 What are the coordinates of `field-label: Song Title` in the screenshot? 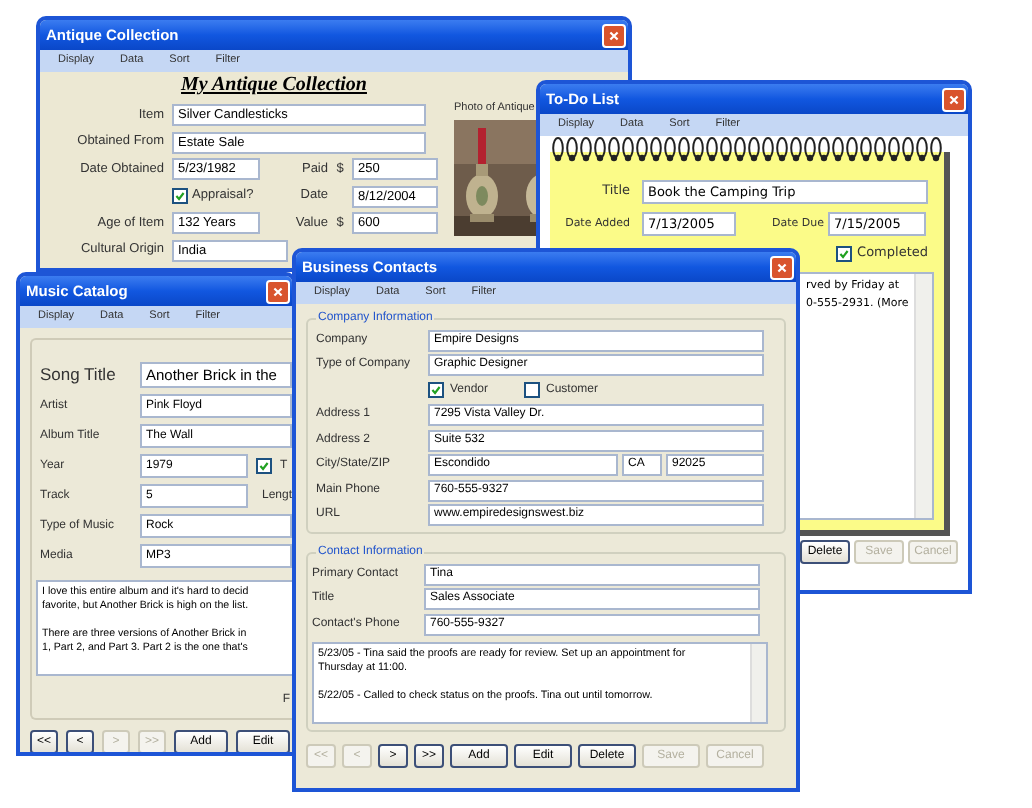 It's located at (79, 374).